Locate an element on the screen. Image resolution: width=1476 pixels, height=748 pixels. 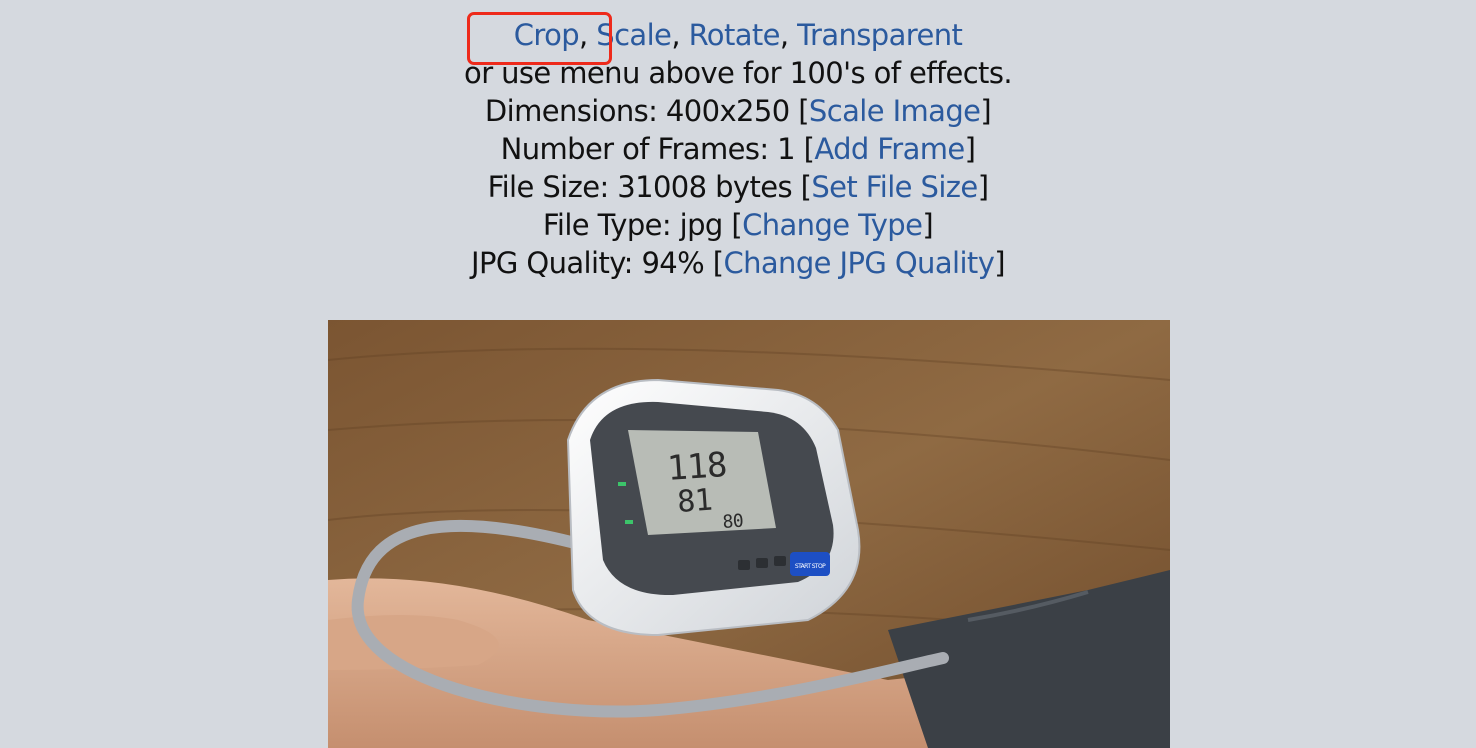
jpg-quality-line: JPG Quality: 94% [Change JPG Quality] is located at coordinates (738, 263).